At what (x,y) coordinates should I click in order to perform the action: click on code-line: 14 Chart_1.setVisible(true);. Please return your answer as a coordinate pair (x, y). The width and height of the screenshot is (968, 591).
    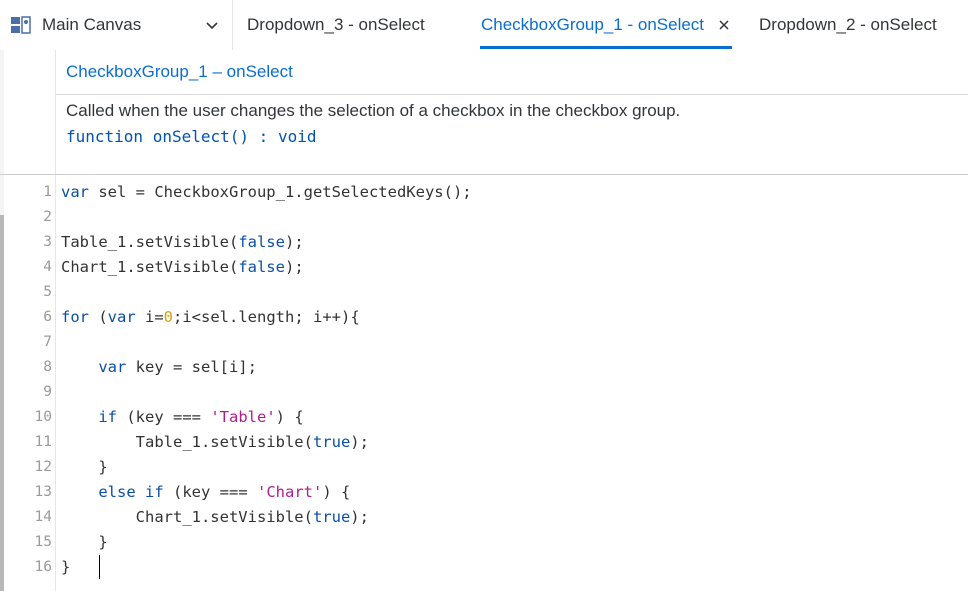
    Looking at the image, I should click on (484, 517).